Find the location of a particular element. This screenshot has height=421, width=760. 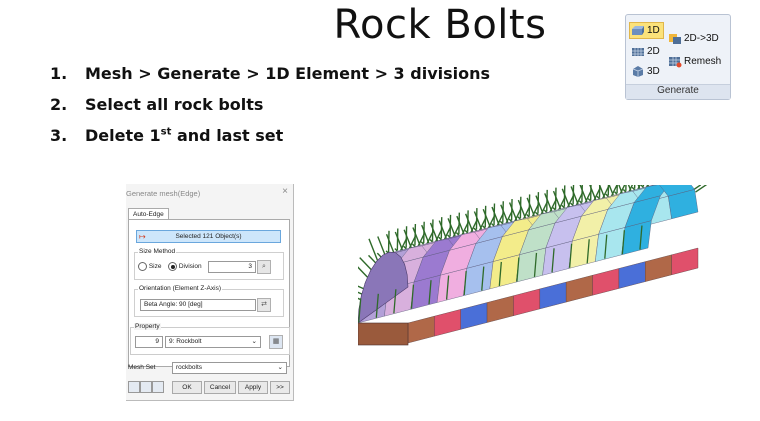

size-method-group: Size Method Size Division 3 ⌕ is located at coordinates (209, 264).